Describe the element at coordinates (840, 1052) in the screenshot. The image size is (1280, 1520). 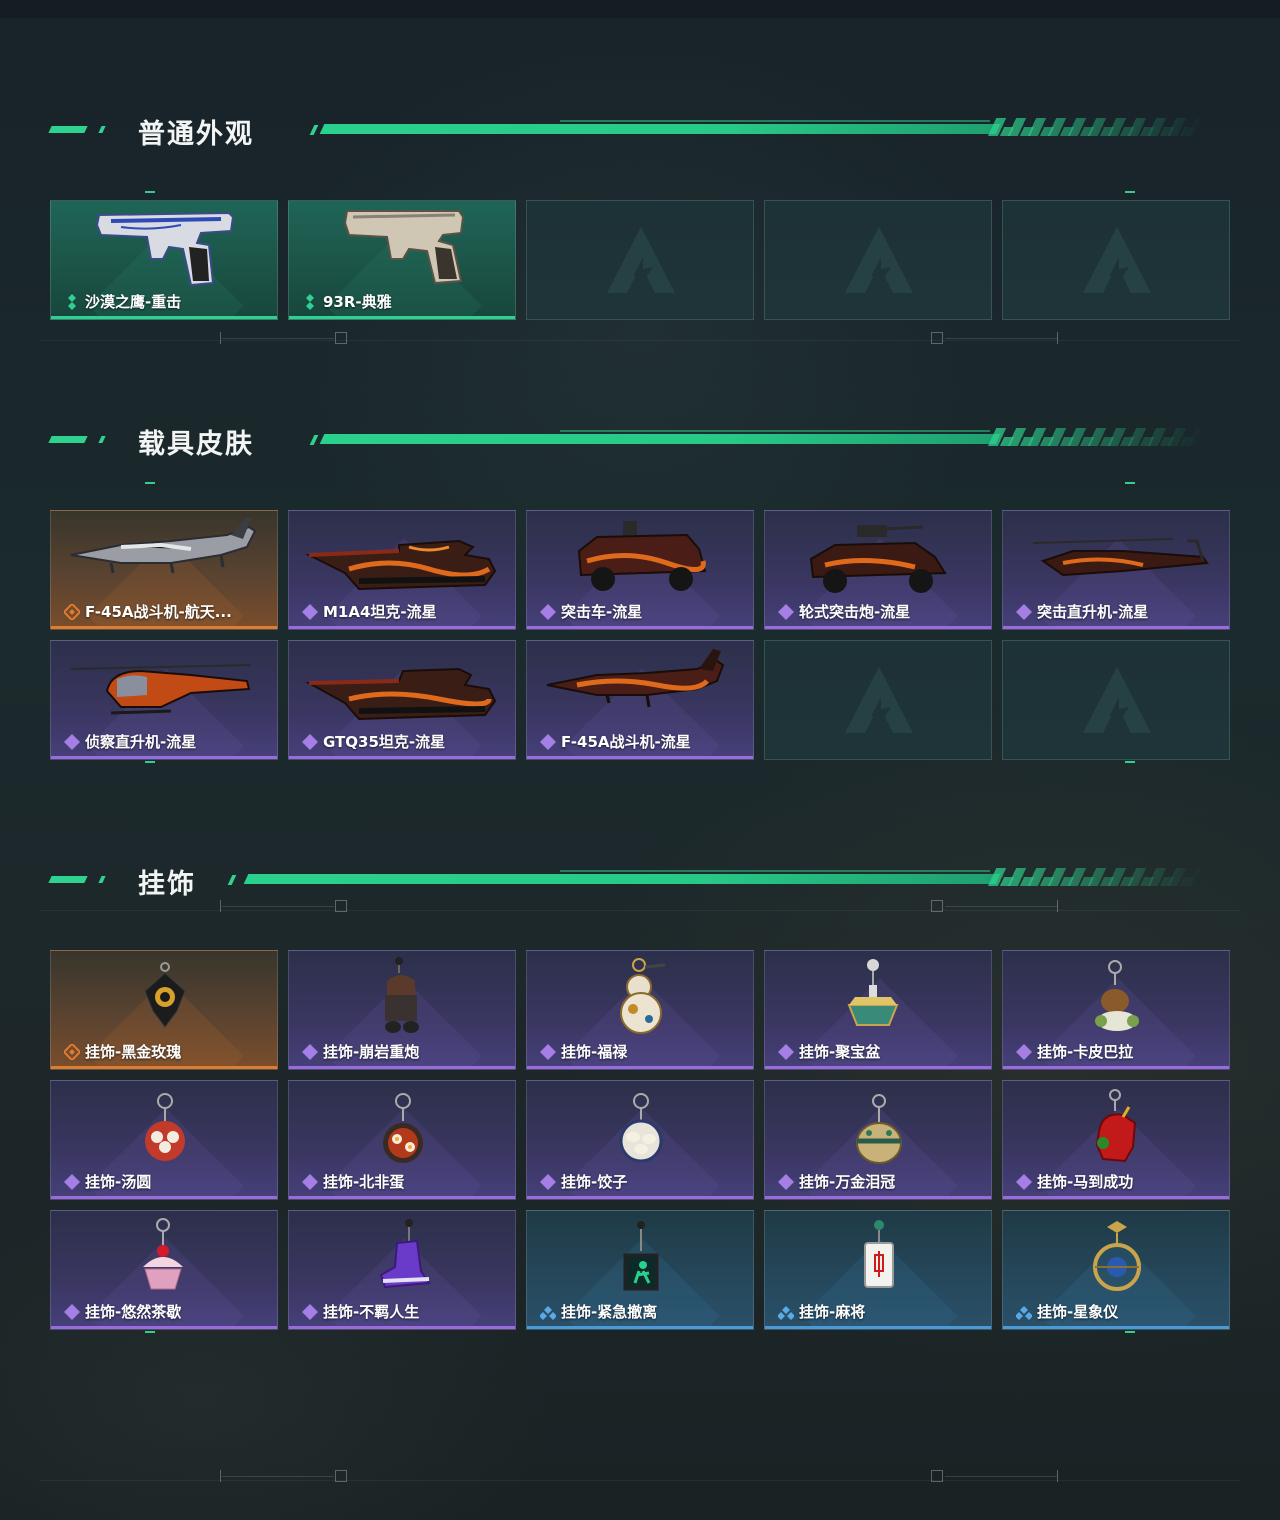
I see `item-label: 挂饰-聚宝盆` at that location.